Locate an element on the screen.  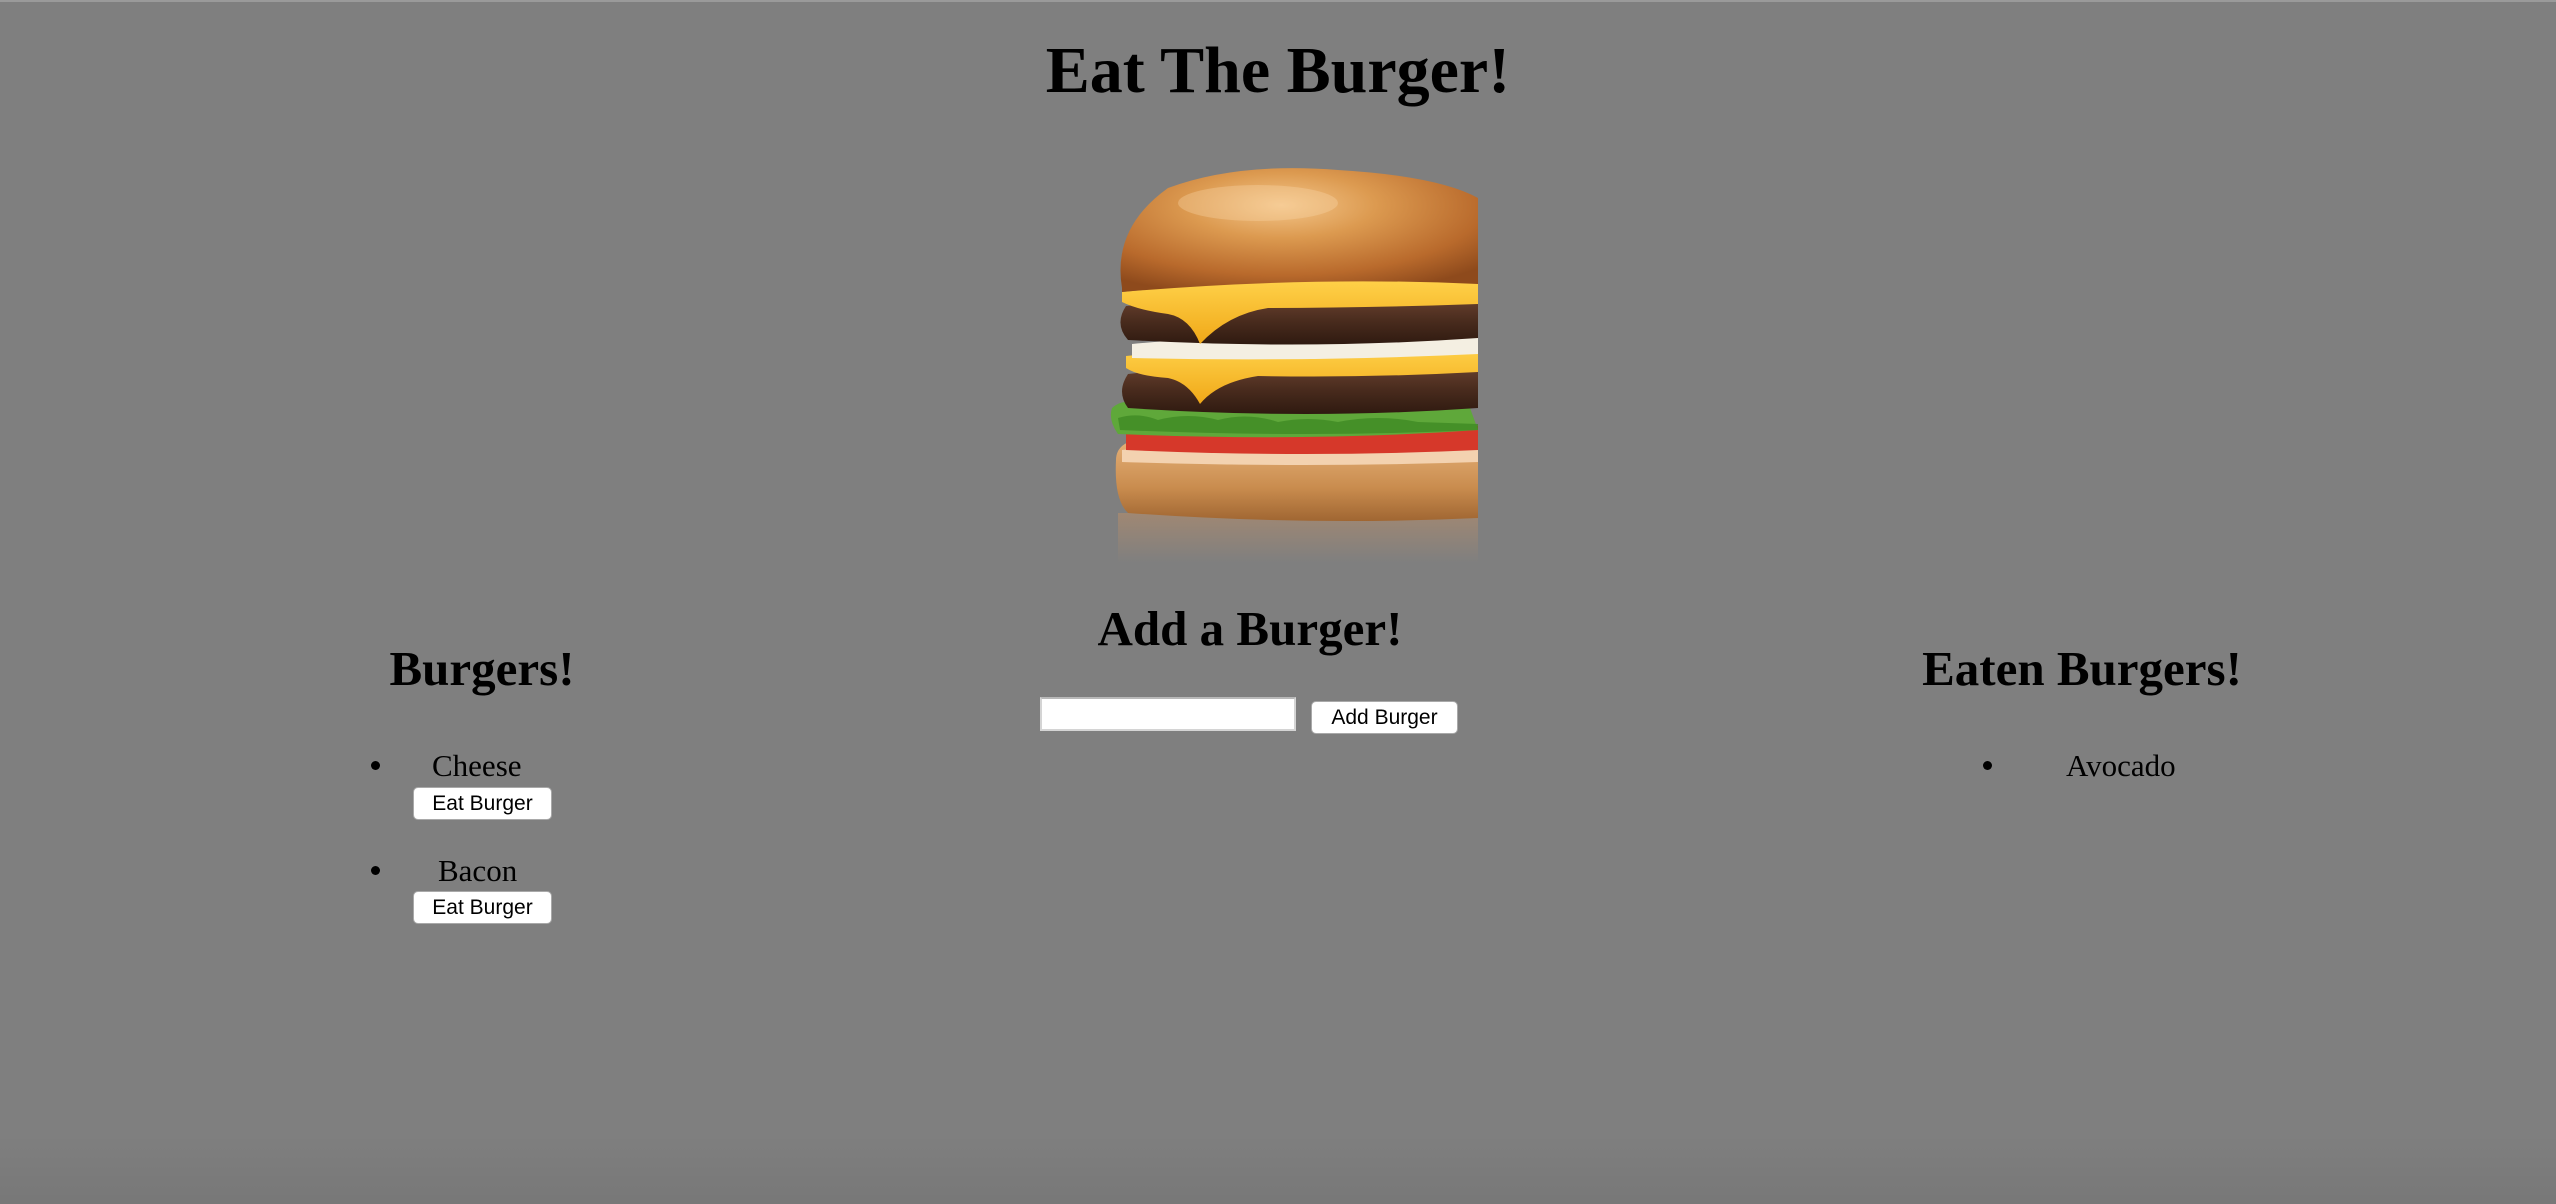
add-burger-heading: Add a Burger! is located at coordinates (1250, 628).